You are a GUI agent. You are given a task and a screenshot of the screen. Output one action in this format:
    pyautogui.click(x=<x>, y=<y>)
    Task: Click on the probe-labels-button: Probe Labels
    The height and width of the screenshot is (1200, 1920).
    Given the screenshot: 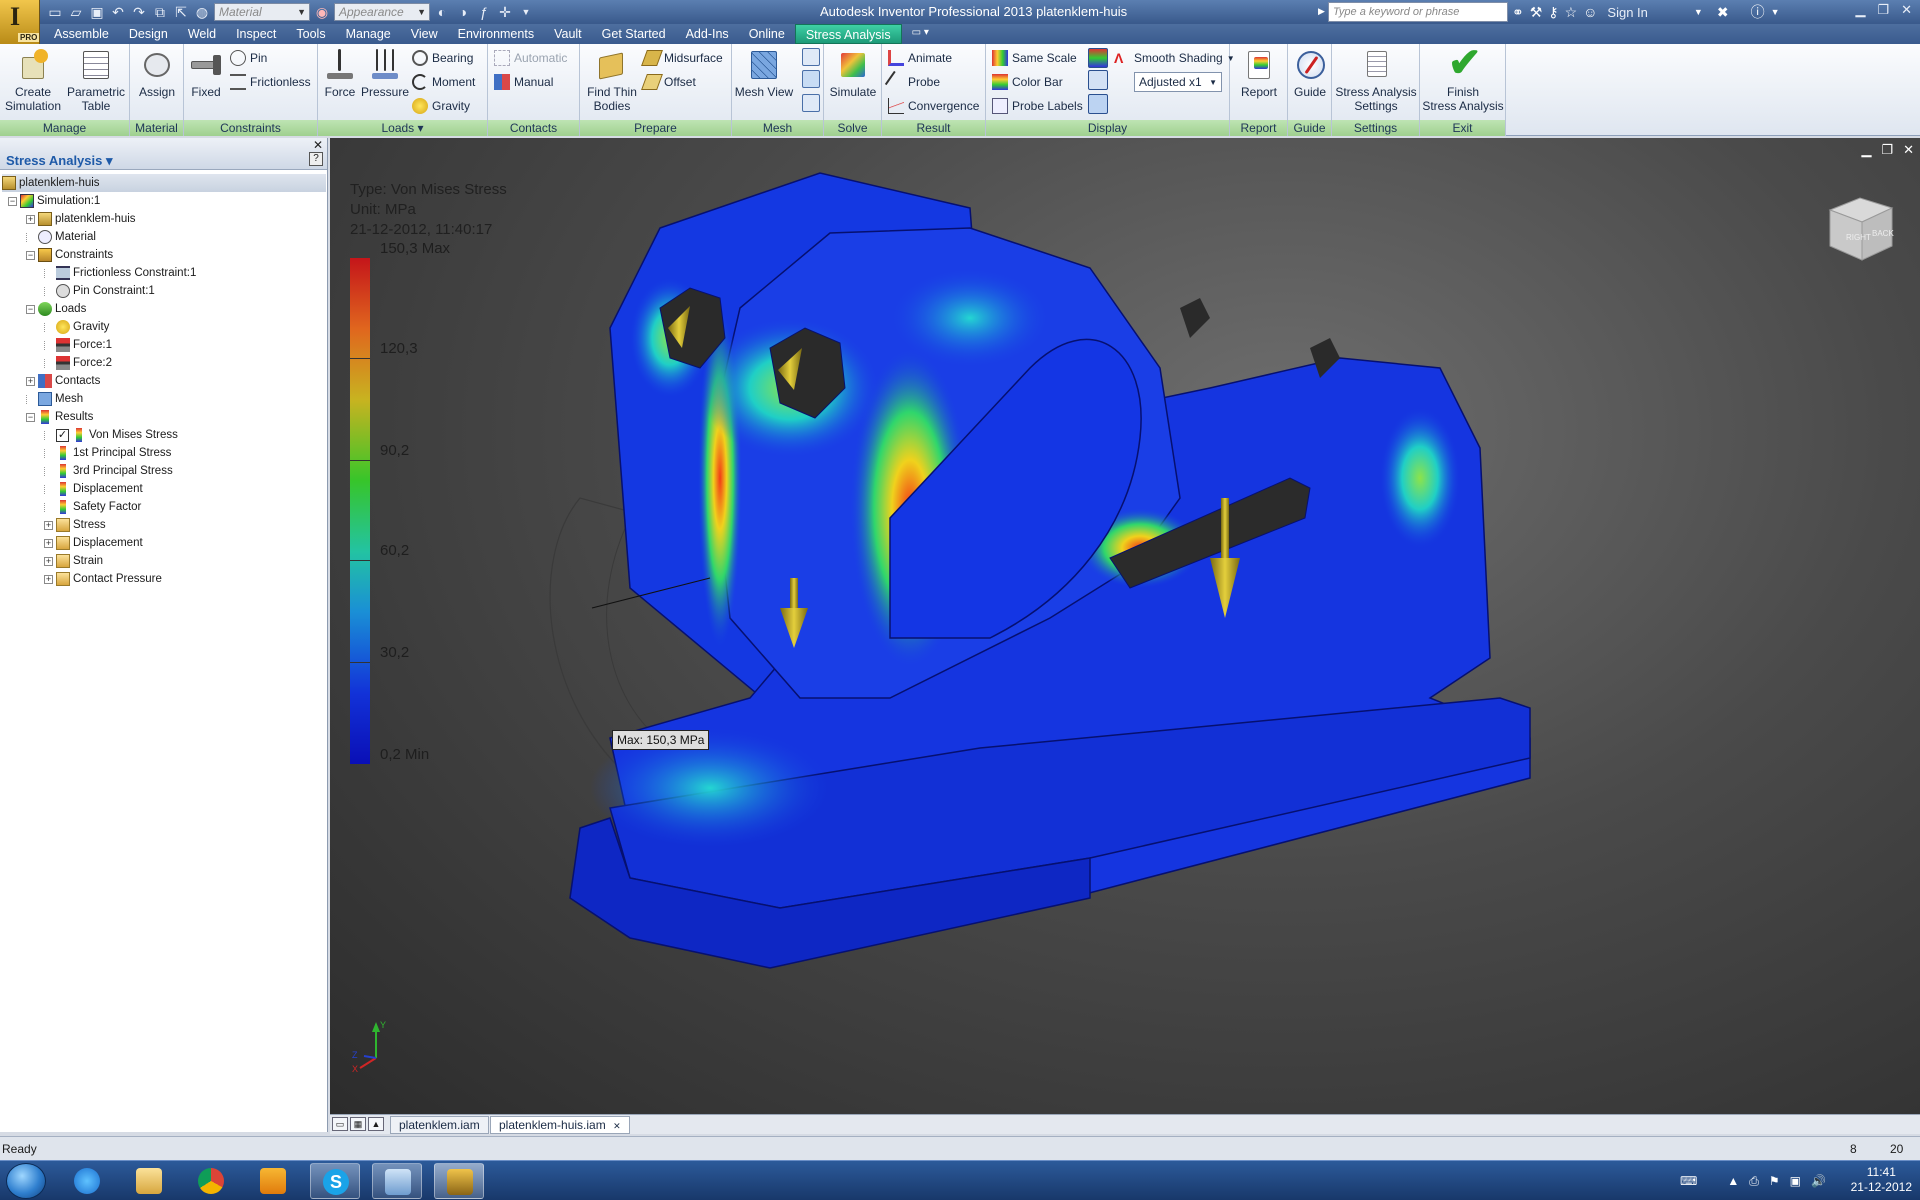 What is the action you would take?
    pyautogui.click(x=1037, y=106)
    